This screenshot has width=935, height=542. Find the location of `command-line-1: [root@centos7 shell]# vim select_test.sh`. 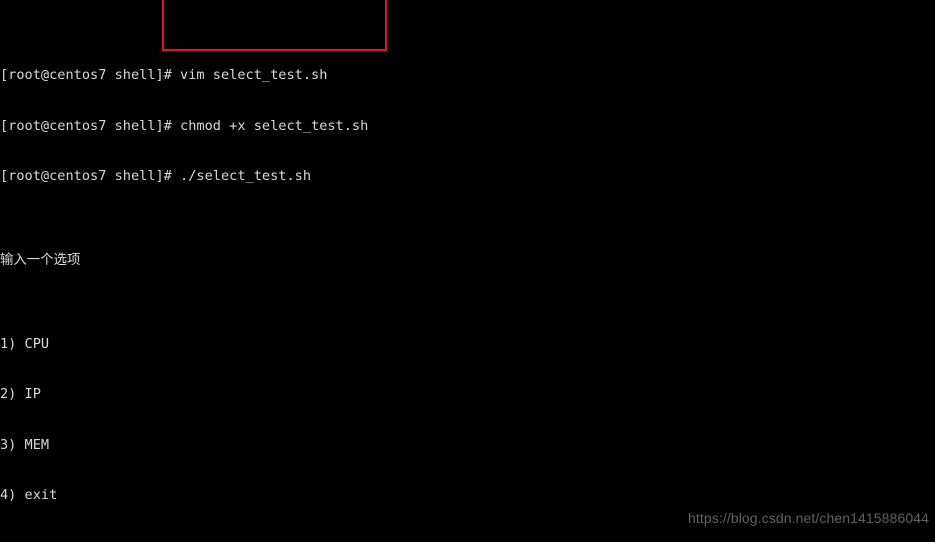

command-line-1: [root@centos7 shell]# vim select_test.sh is located at coordinates (467, 75).